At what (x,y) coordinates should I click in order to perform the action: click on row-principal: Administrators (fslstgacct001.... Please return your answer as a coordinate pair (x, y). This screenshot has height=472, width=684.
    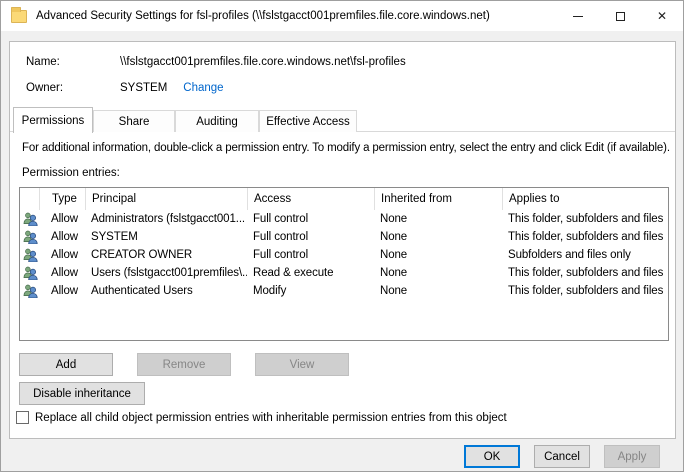
    Looking at the image, I should click on (168, 219).